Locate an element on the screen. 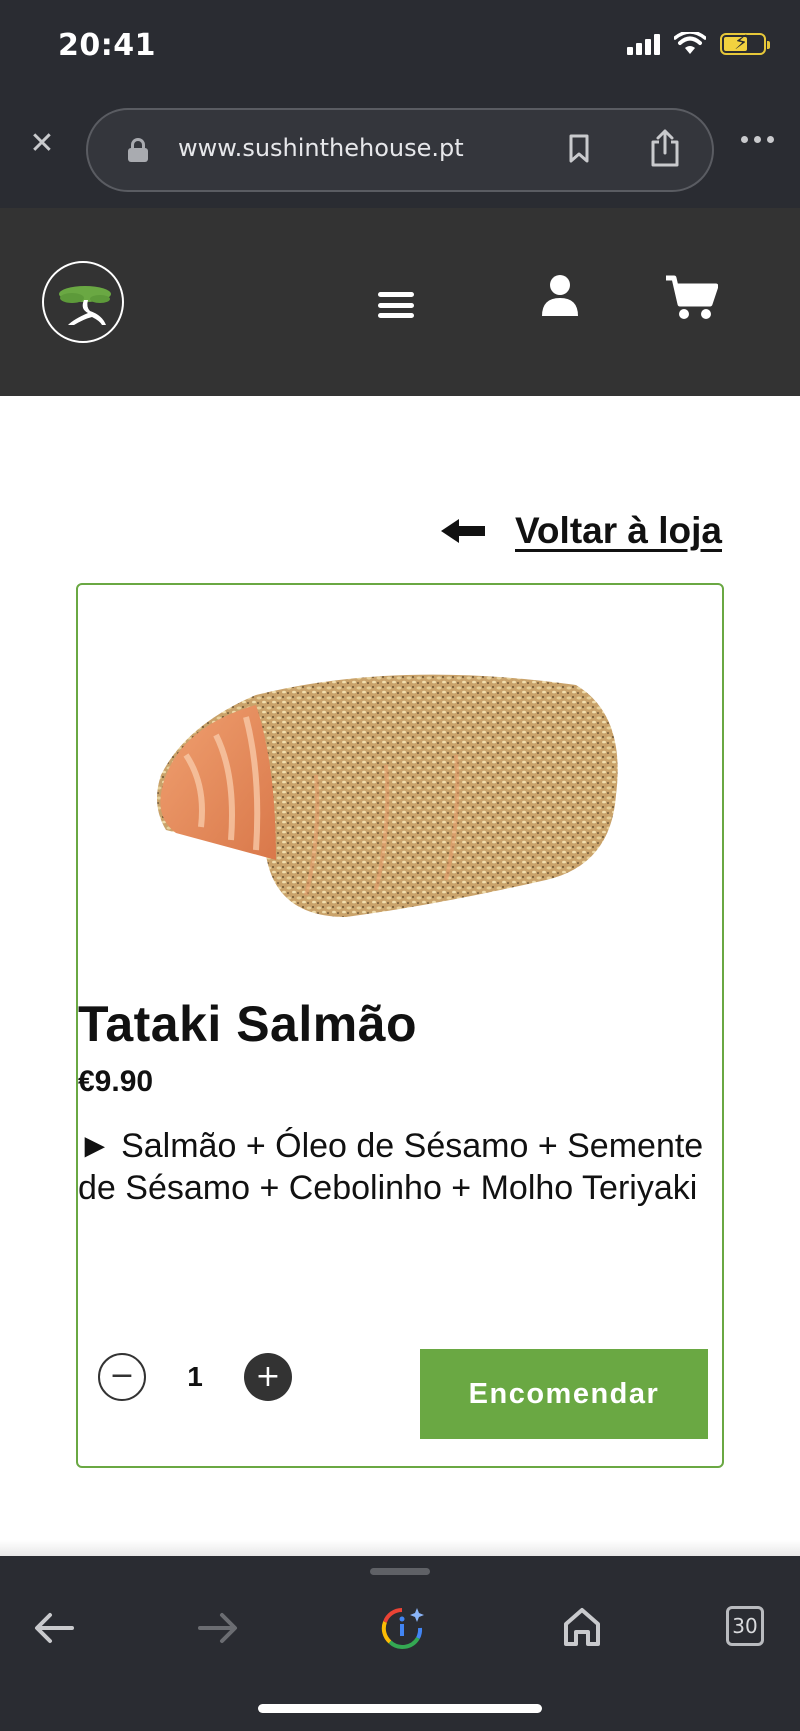 This screenshot has width=800, height=1731. site-header is located at coordinates (400, 302).